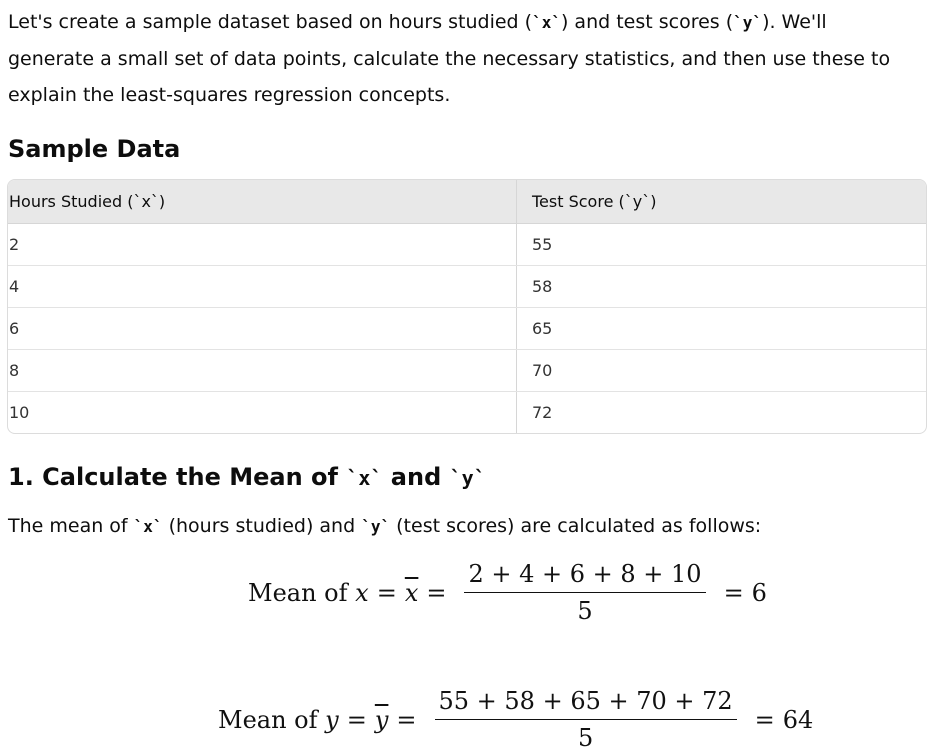 The image size is (934, 752). Describe the element at coordinates (94, 149) in the screenshot. I see `sample-data-heading: Sample Data` at that location.